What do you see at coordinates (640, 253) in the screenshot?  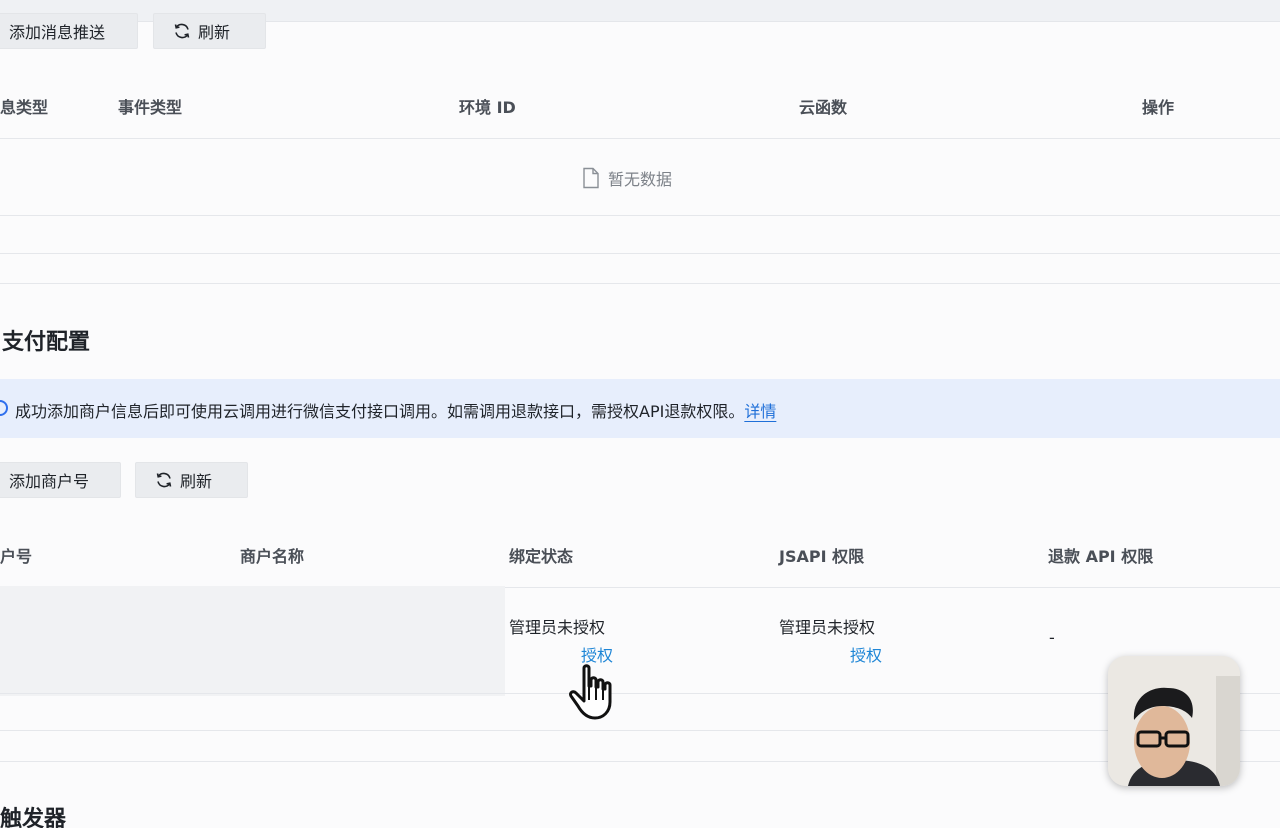 I see `table-footer-divider` at bounding box center [640, 253].